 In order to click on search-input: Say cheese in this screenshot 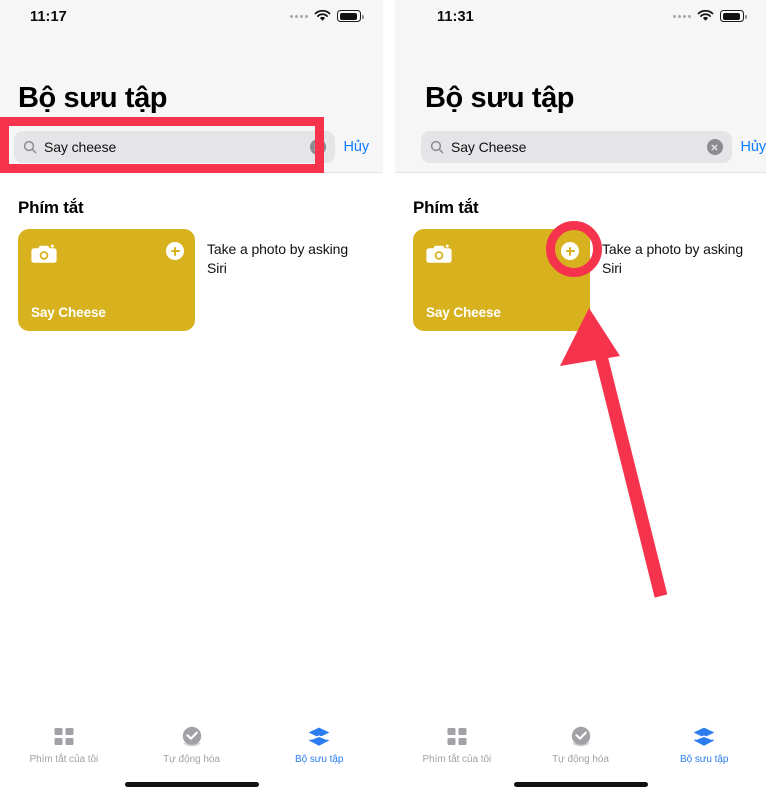, I will do `click(174, 147)`.